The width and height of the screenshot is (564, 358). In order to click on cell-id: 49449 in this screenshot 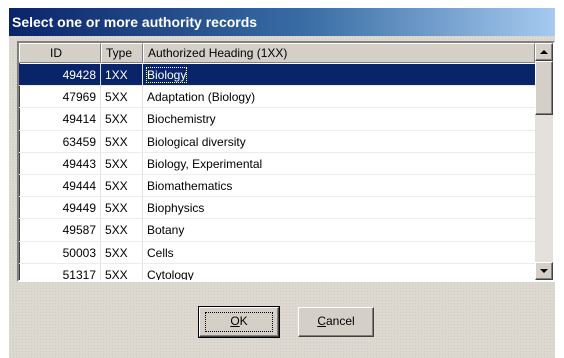, I will do `click(60, 208)`.